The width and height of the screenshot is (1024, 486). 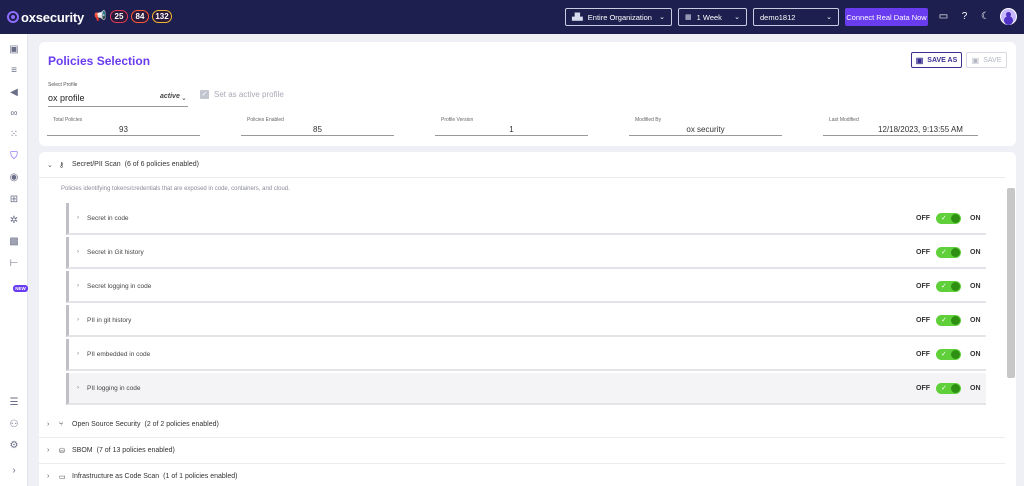 I want to click on stat-label: Modified By, so click(x=648, y=120).